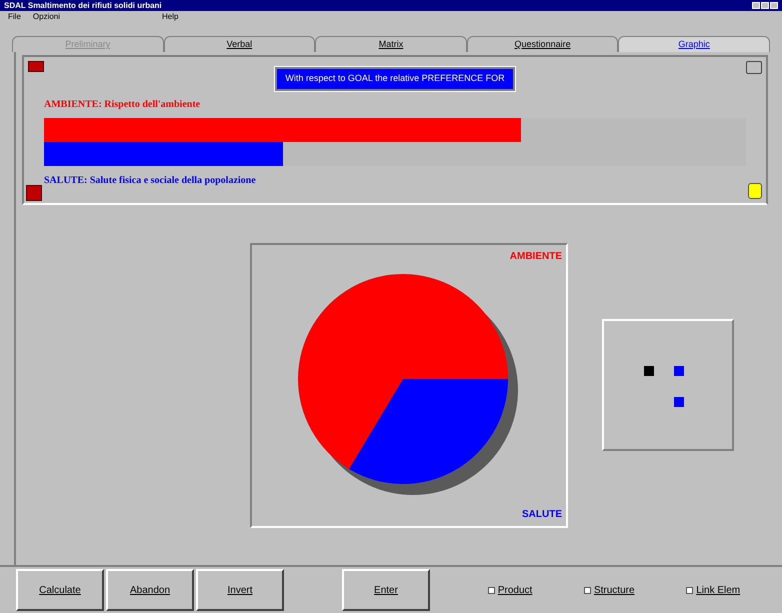 The height and width of the screenshot is (613, 782). I want to click on preference-banner: With respect to GOAL the relative PREFERENCE FOR, so click(395, 78).